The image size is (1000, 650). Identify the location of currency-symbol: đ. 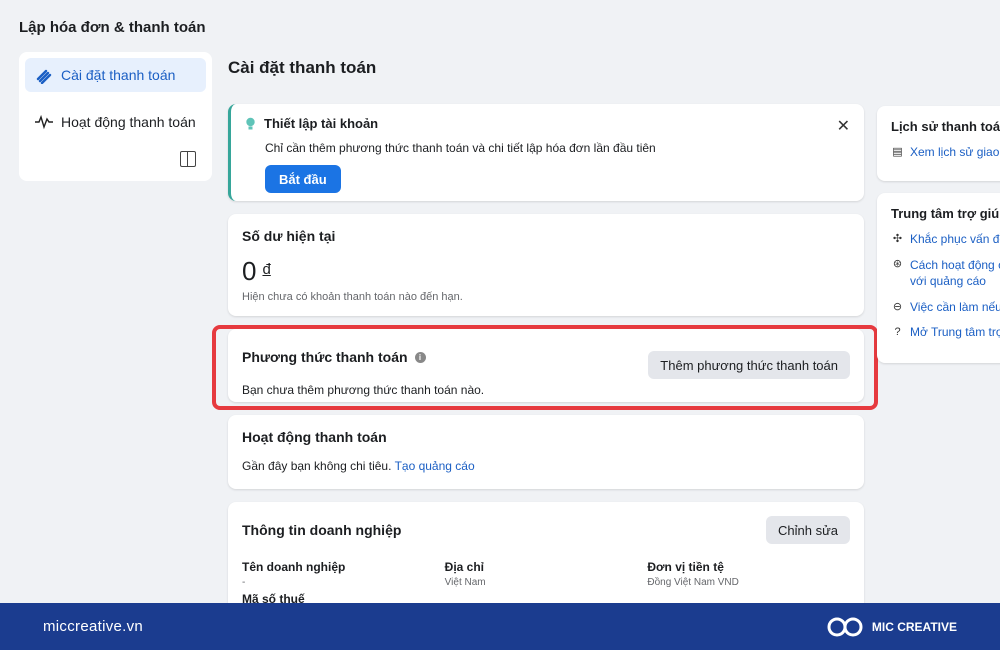
(266, 269).